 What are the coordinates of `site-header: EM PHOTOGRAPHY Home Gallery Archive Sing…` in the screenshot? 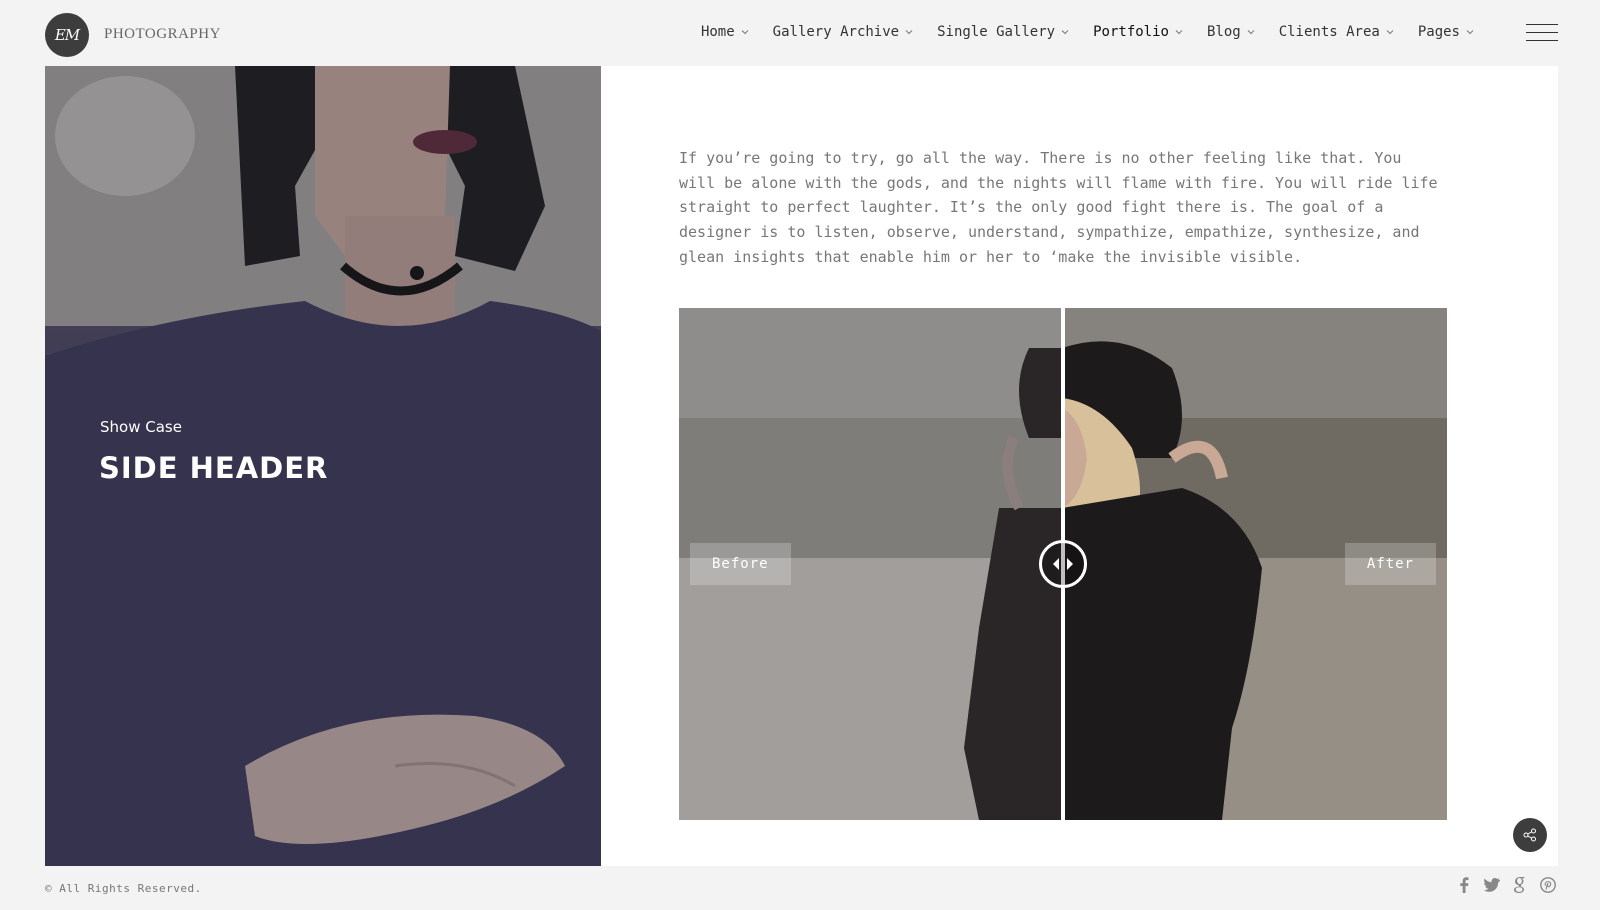 It's located at (800, 33).